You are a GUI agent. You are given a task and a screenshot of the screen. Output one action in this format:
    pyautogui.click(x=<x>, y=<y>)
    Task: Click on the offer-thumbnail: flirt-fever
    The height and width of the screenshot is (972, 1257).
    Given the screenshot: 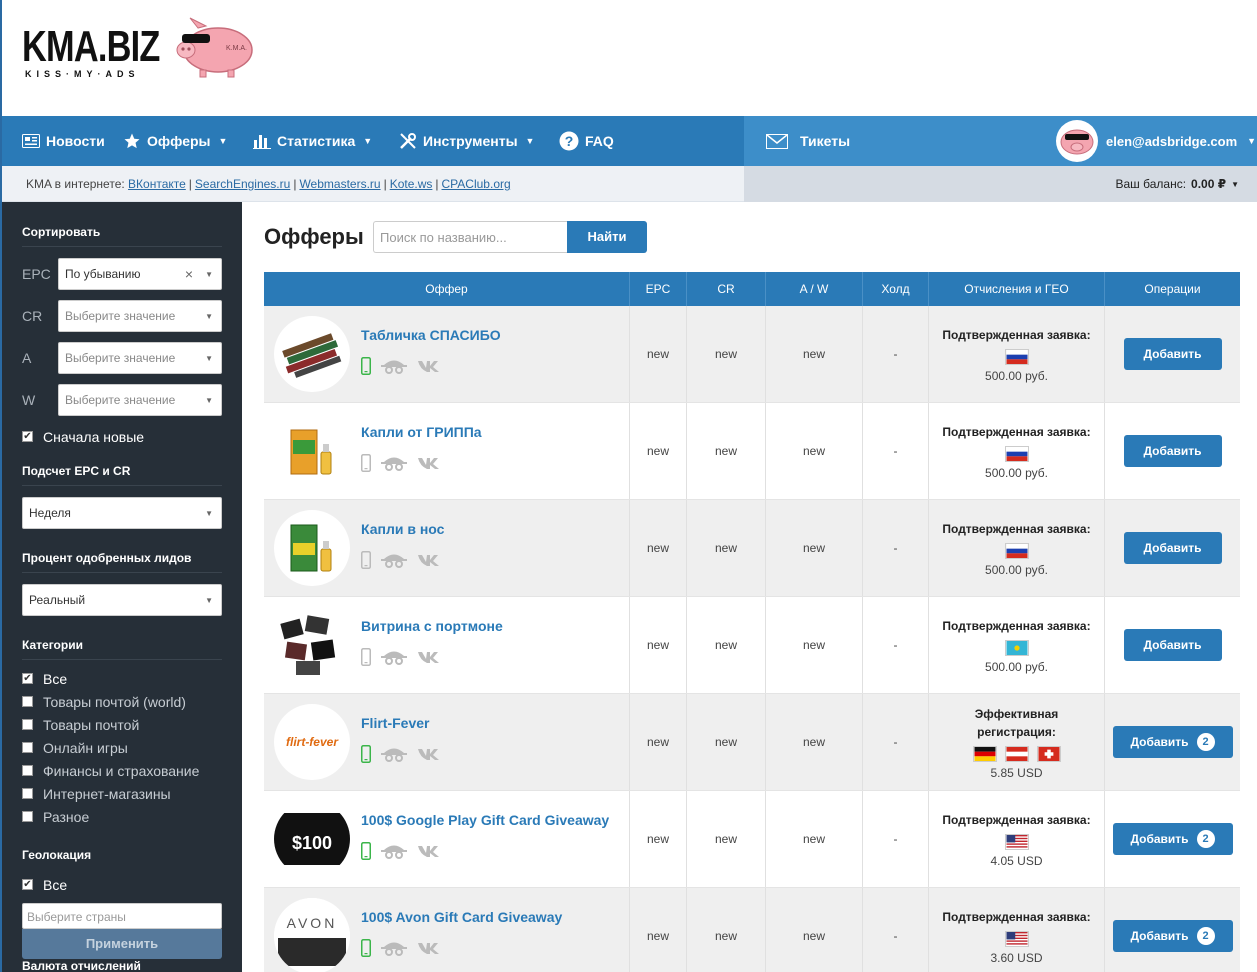 What is the action you would take?
    pyautogui.click(x=312, y=742)
    